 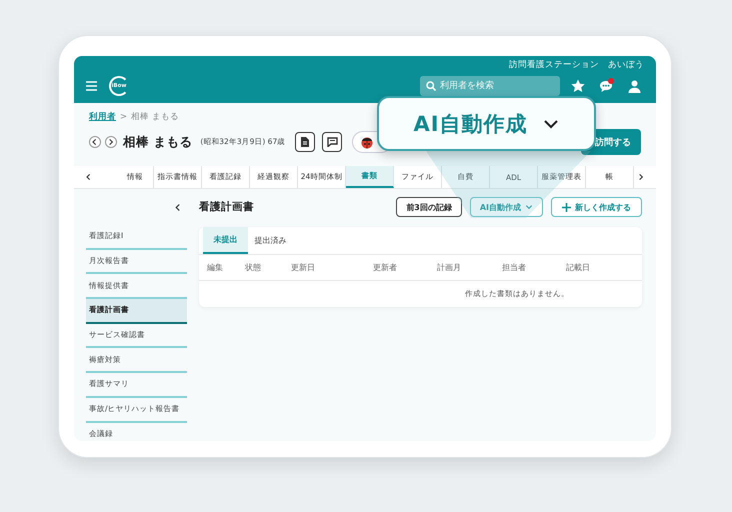 I want to click on column-header: 編集, so click(x=215, y=267).